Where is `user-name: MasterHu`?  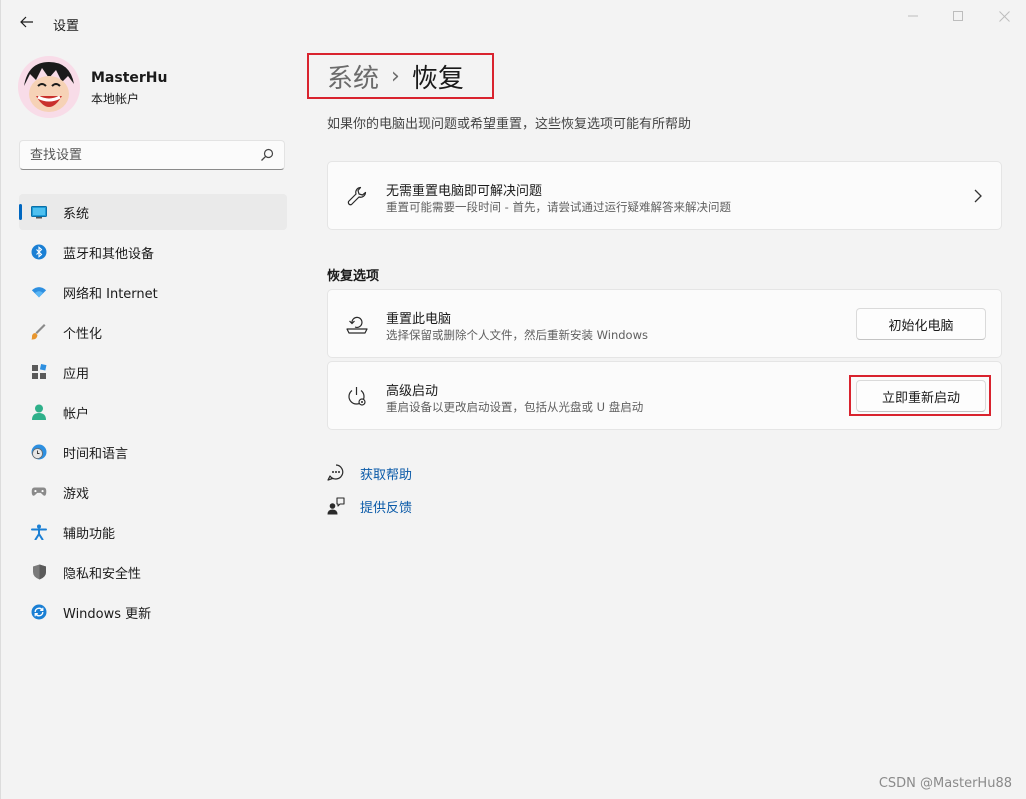 user-name: MasterHu is located at coordinates (129, 78).